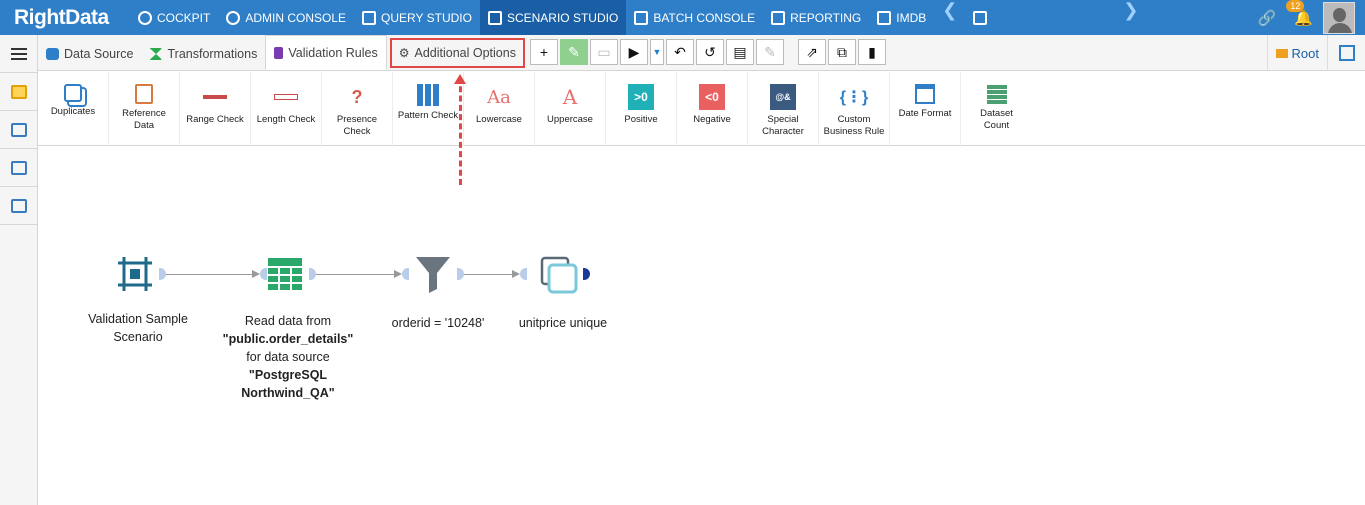 This screenshot has width=1365, height=505. I want to click on rule-date-format: Date Format, so click(925, 109).